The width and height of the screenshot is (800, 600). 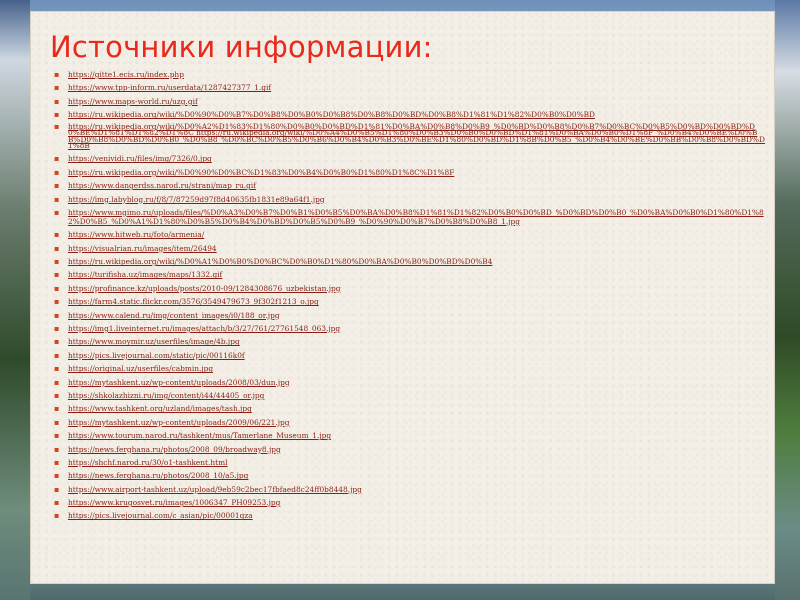 What do you see at coordinates (142, 248) in the screenshot?
I see `source-link: https://visualrian.ru/images/item/26494` at bounding box center [142, 248].